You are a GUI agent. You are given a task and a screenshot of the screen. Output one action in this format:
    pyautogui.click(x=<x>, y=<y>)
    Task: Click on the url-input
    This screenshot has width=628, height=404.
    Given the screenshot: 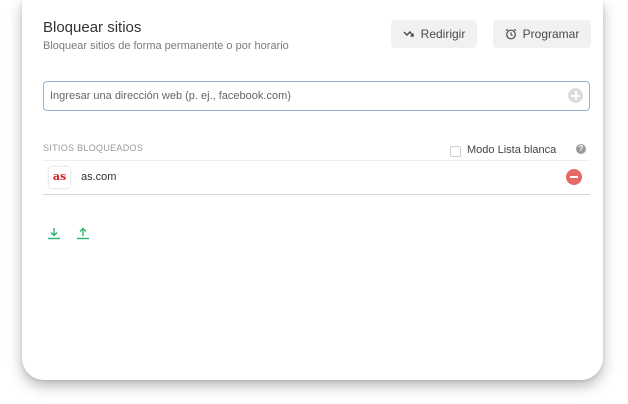 What is the action you would take?
    pyautogui.click(x=305, y=96)
    